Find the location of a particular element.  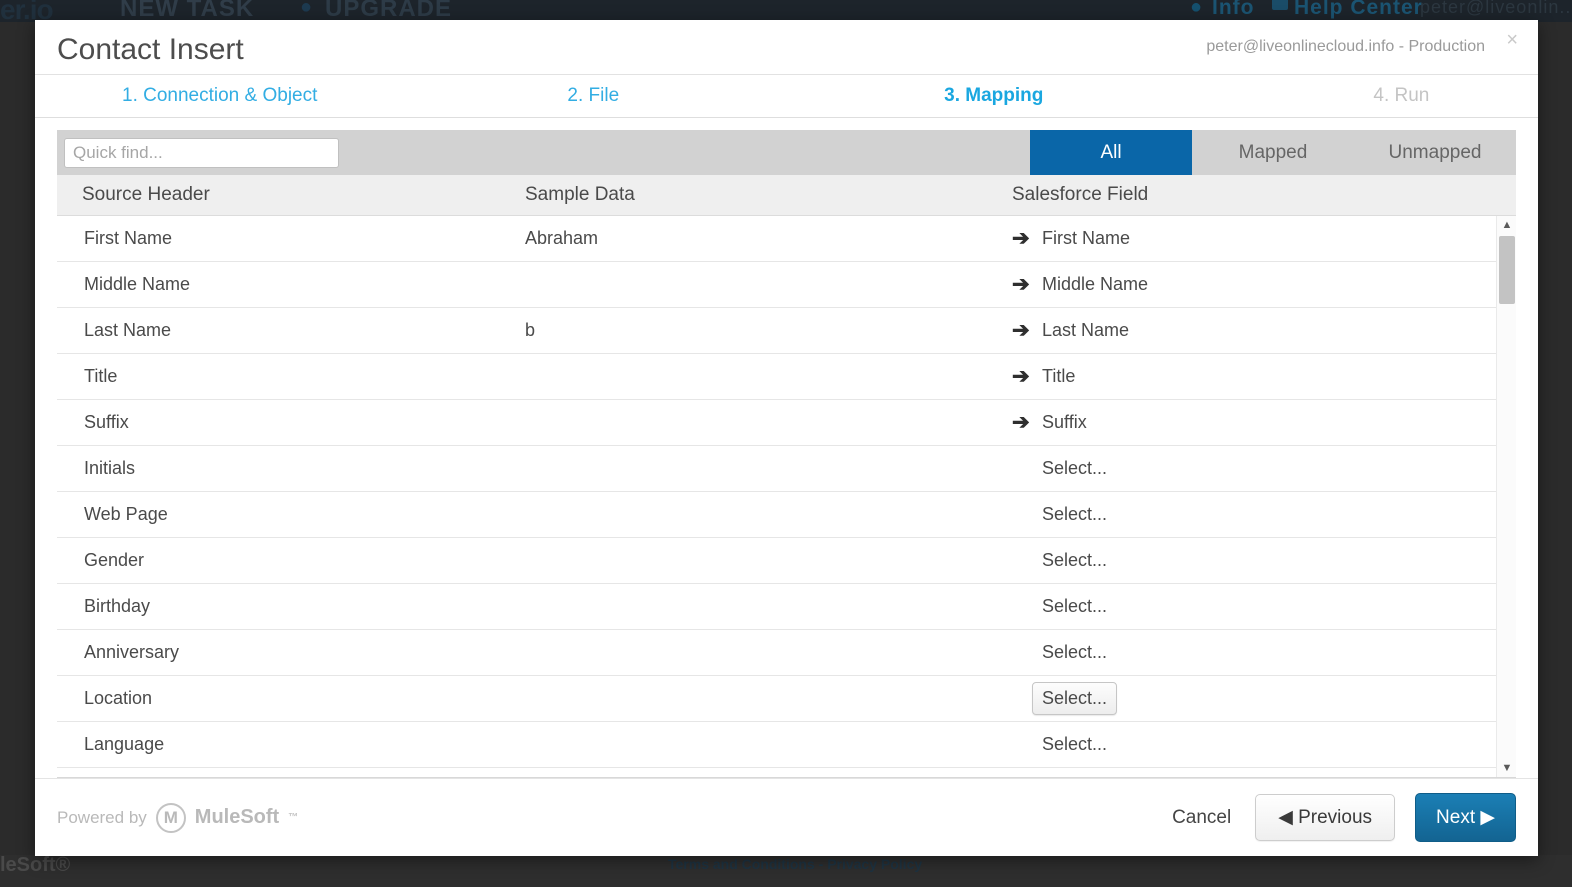

source-header-cell: Title is located at coordinates (101, 376).